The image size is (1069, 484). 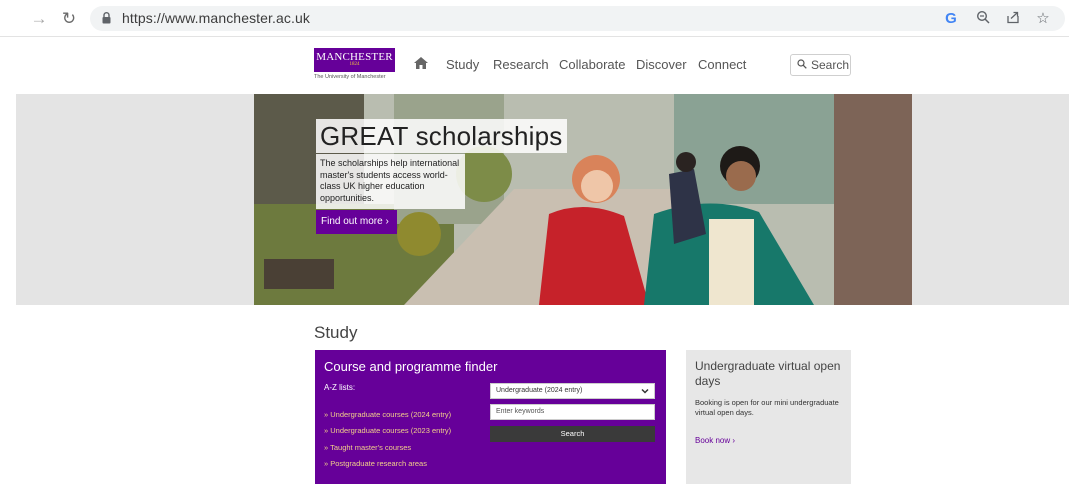 I want to click on lock-icon, so click(x=106, y=18).